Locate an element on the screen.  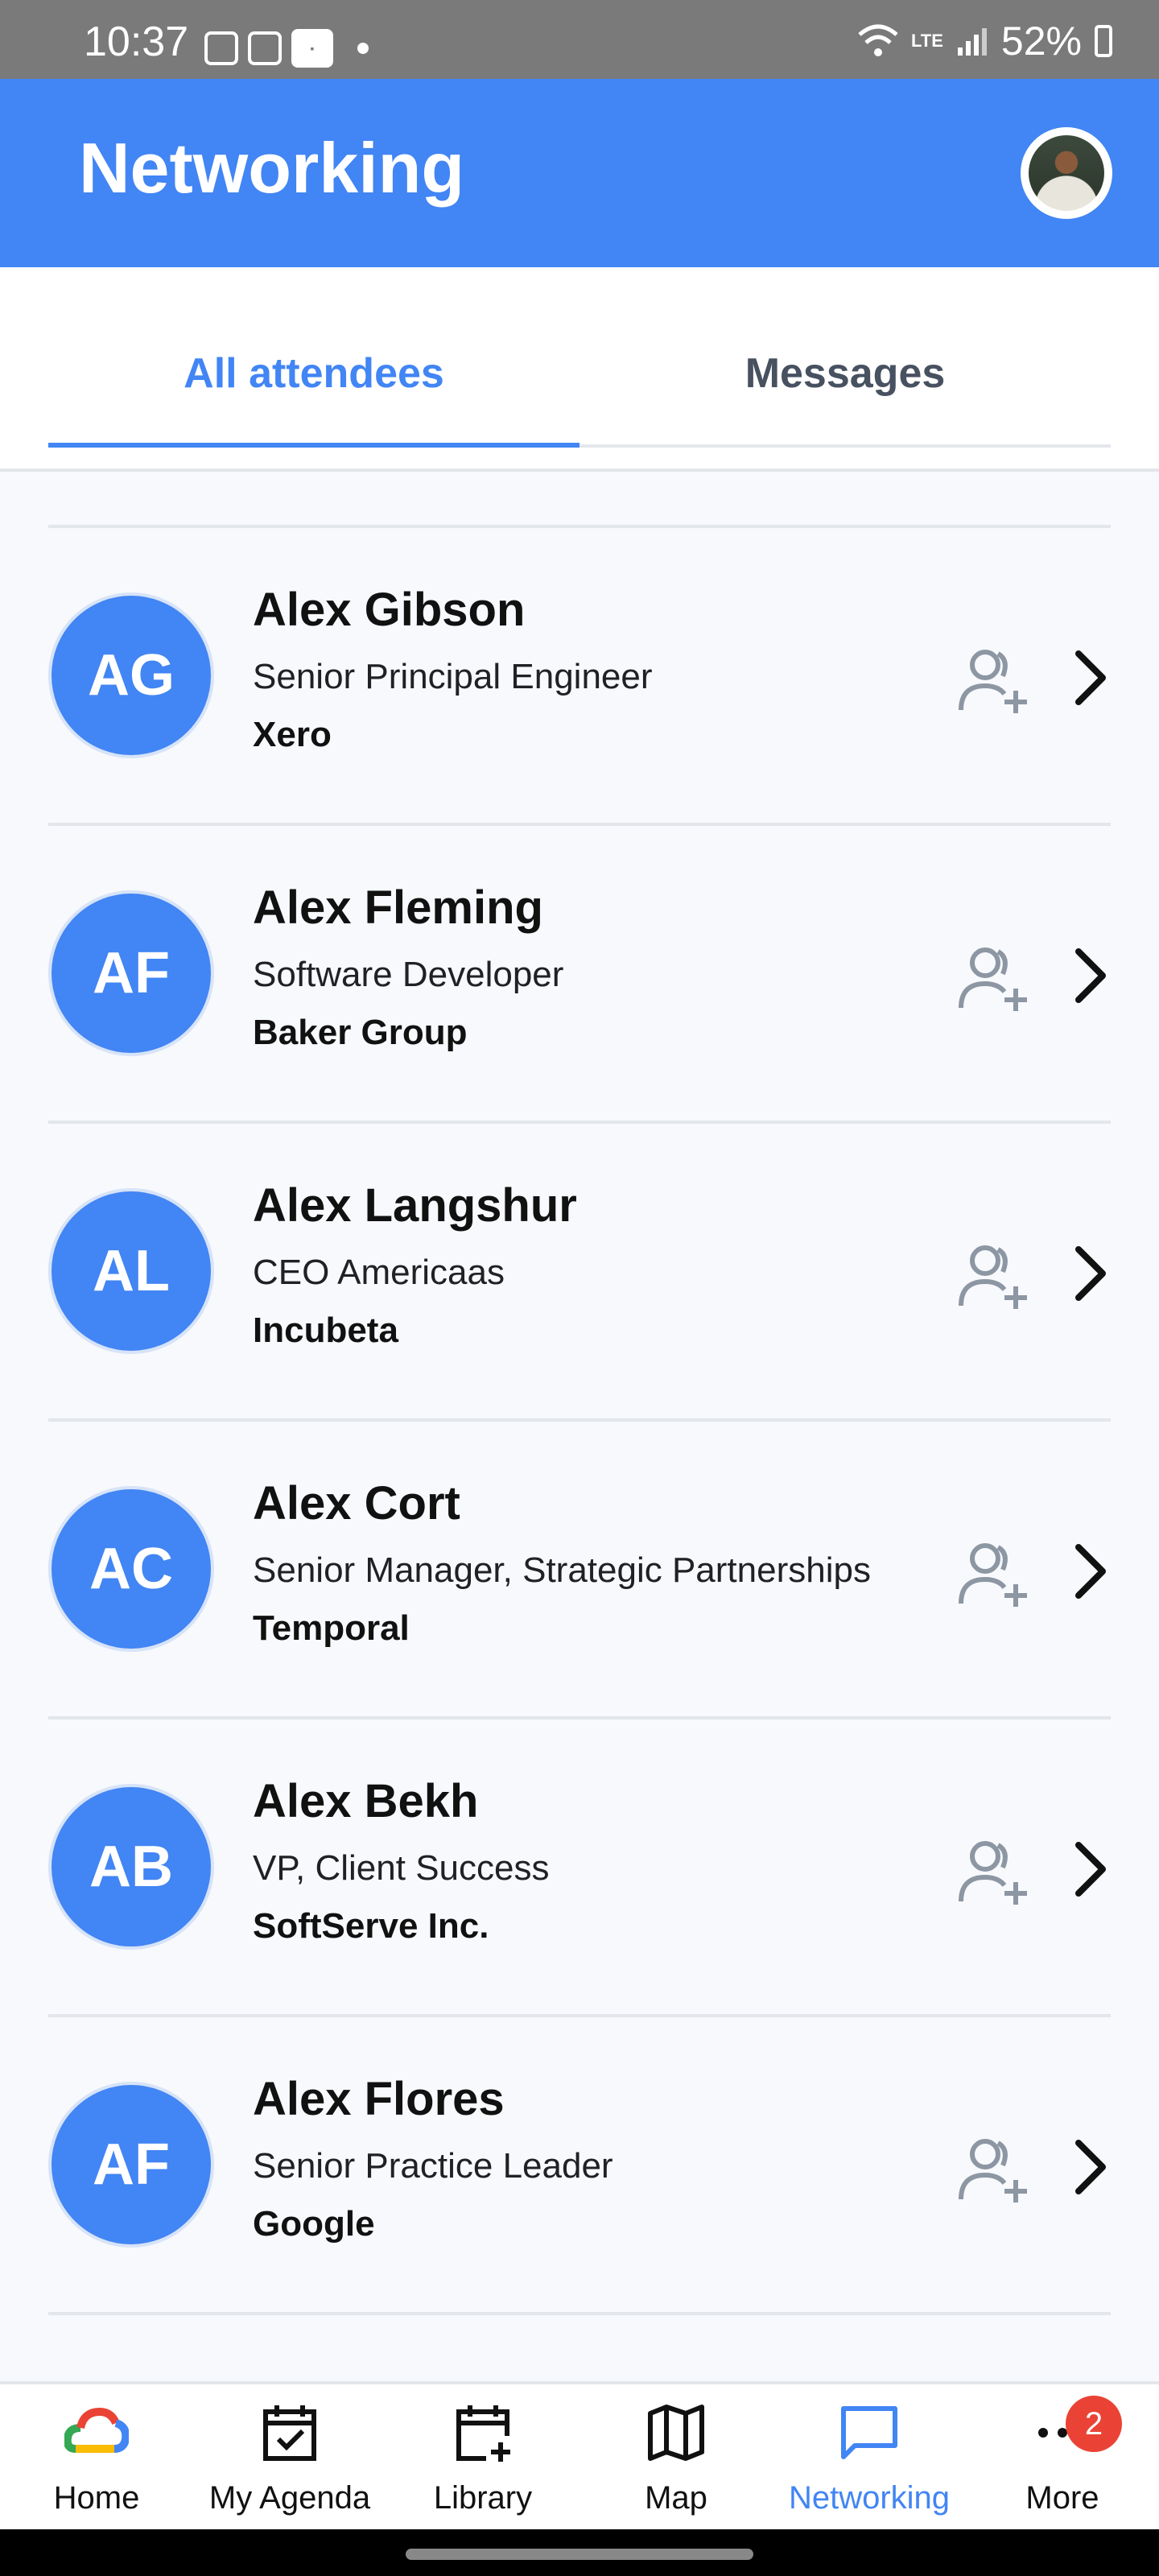
initials-avatar: AG is located at coordinates (131, 675).